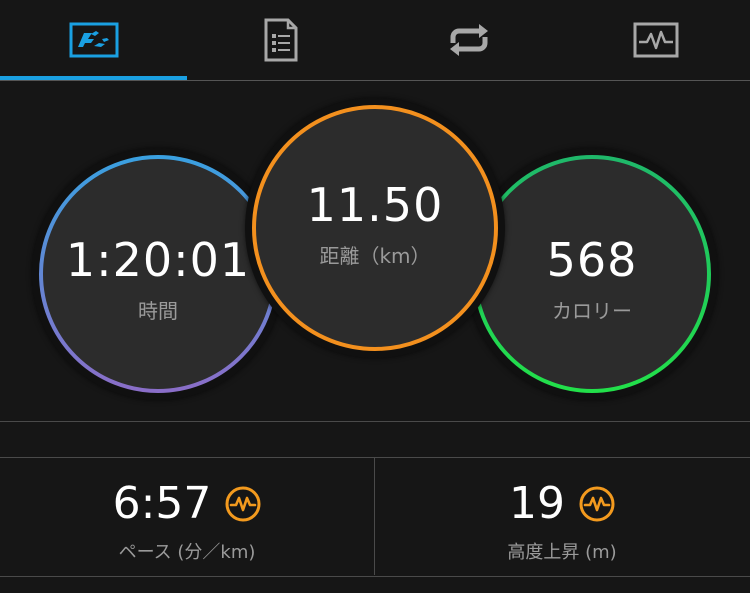 This screenshot has height=593, width=750. I want to click on distance-ring-content: 11.50 距離（km）, so click(375, 228).